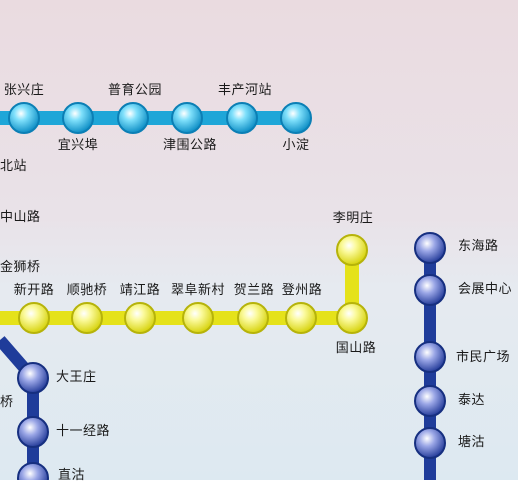  I want to click on station-dengzhou-road, so click(301, 318).